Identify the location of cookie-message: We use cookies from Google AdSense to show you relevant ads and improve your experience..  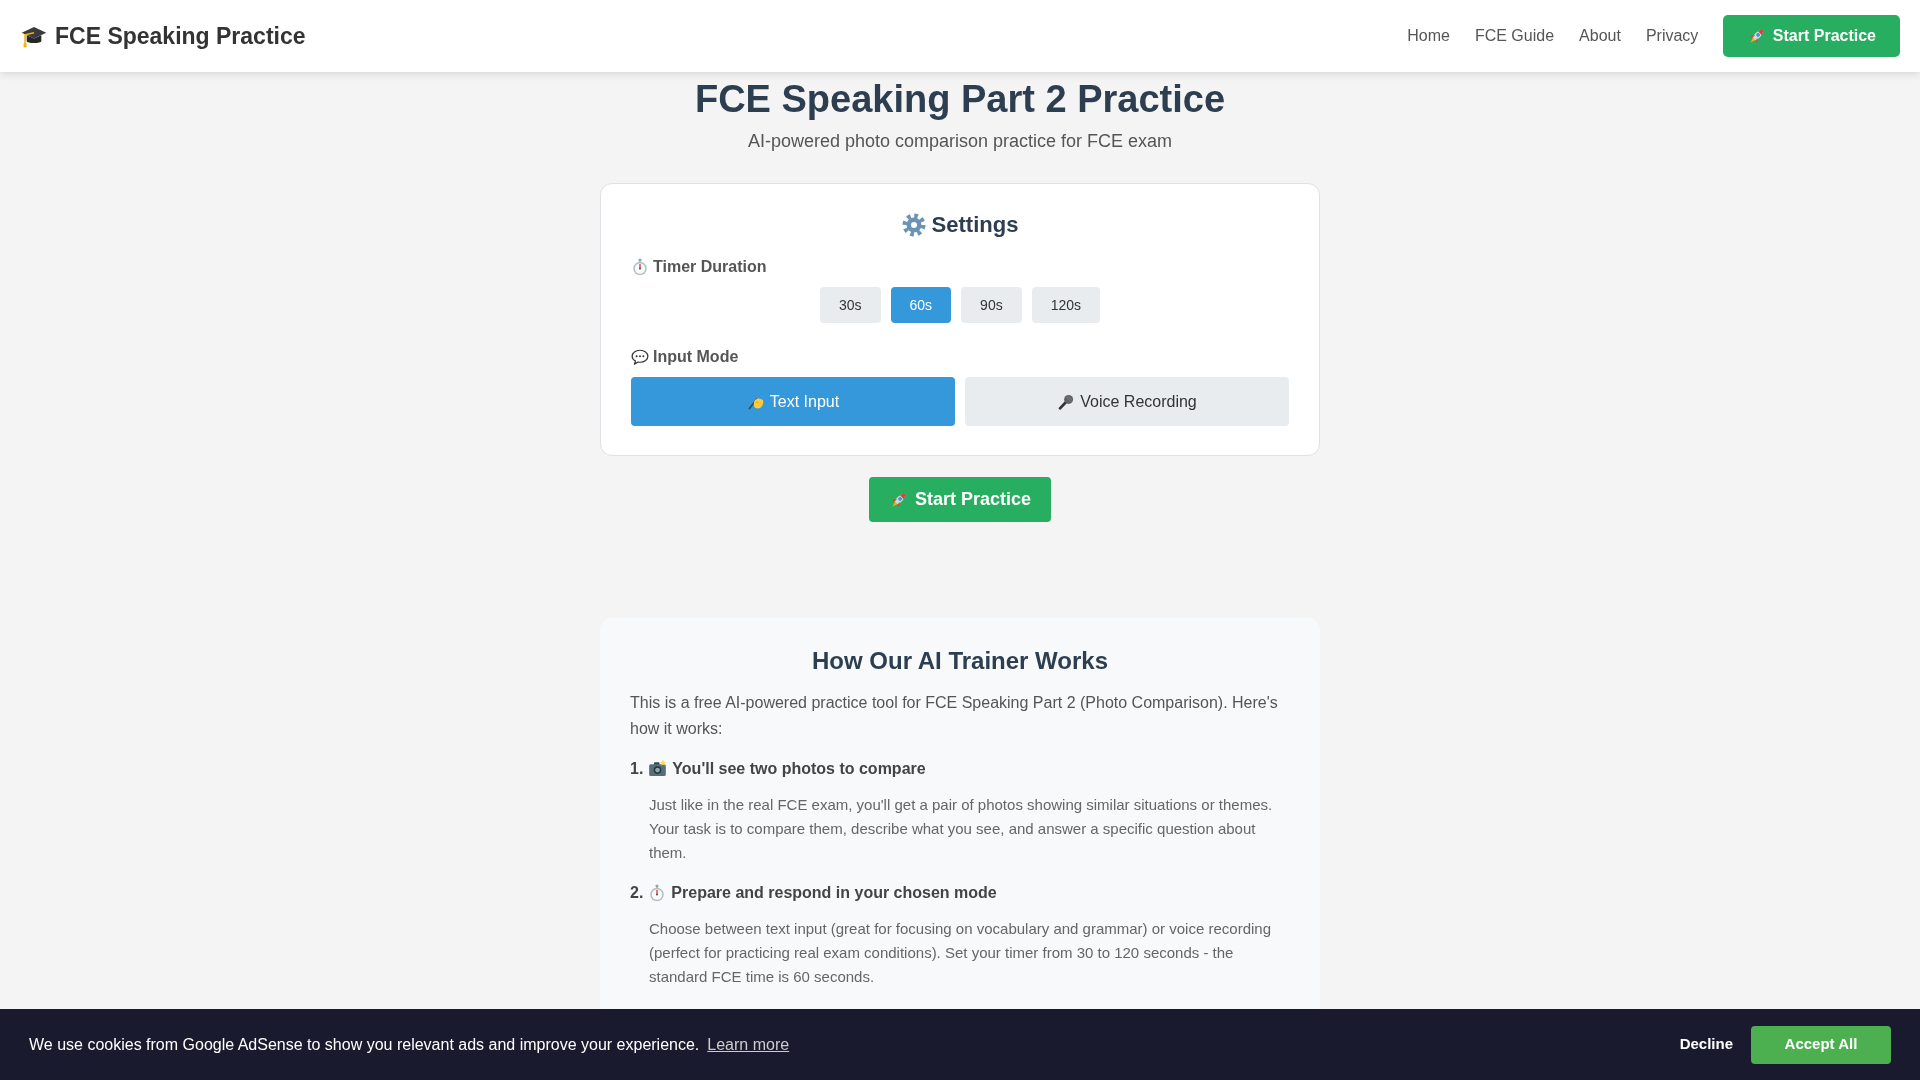
(364, 1044).